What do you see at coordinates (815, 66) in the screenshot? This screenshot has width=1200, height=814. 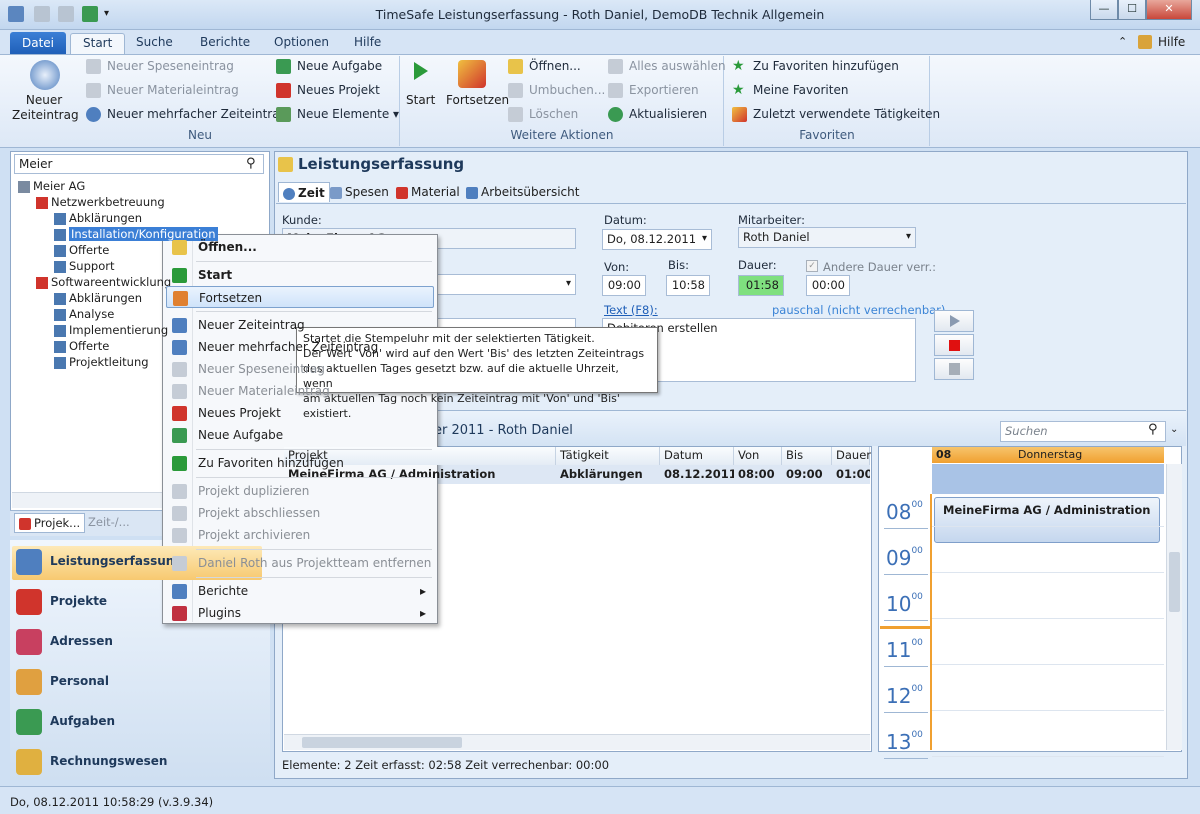 I see `add-favorite-button: ★ Zu Favoriten hinzufügen` at bounding box center [815, 66].